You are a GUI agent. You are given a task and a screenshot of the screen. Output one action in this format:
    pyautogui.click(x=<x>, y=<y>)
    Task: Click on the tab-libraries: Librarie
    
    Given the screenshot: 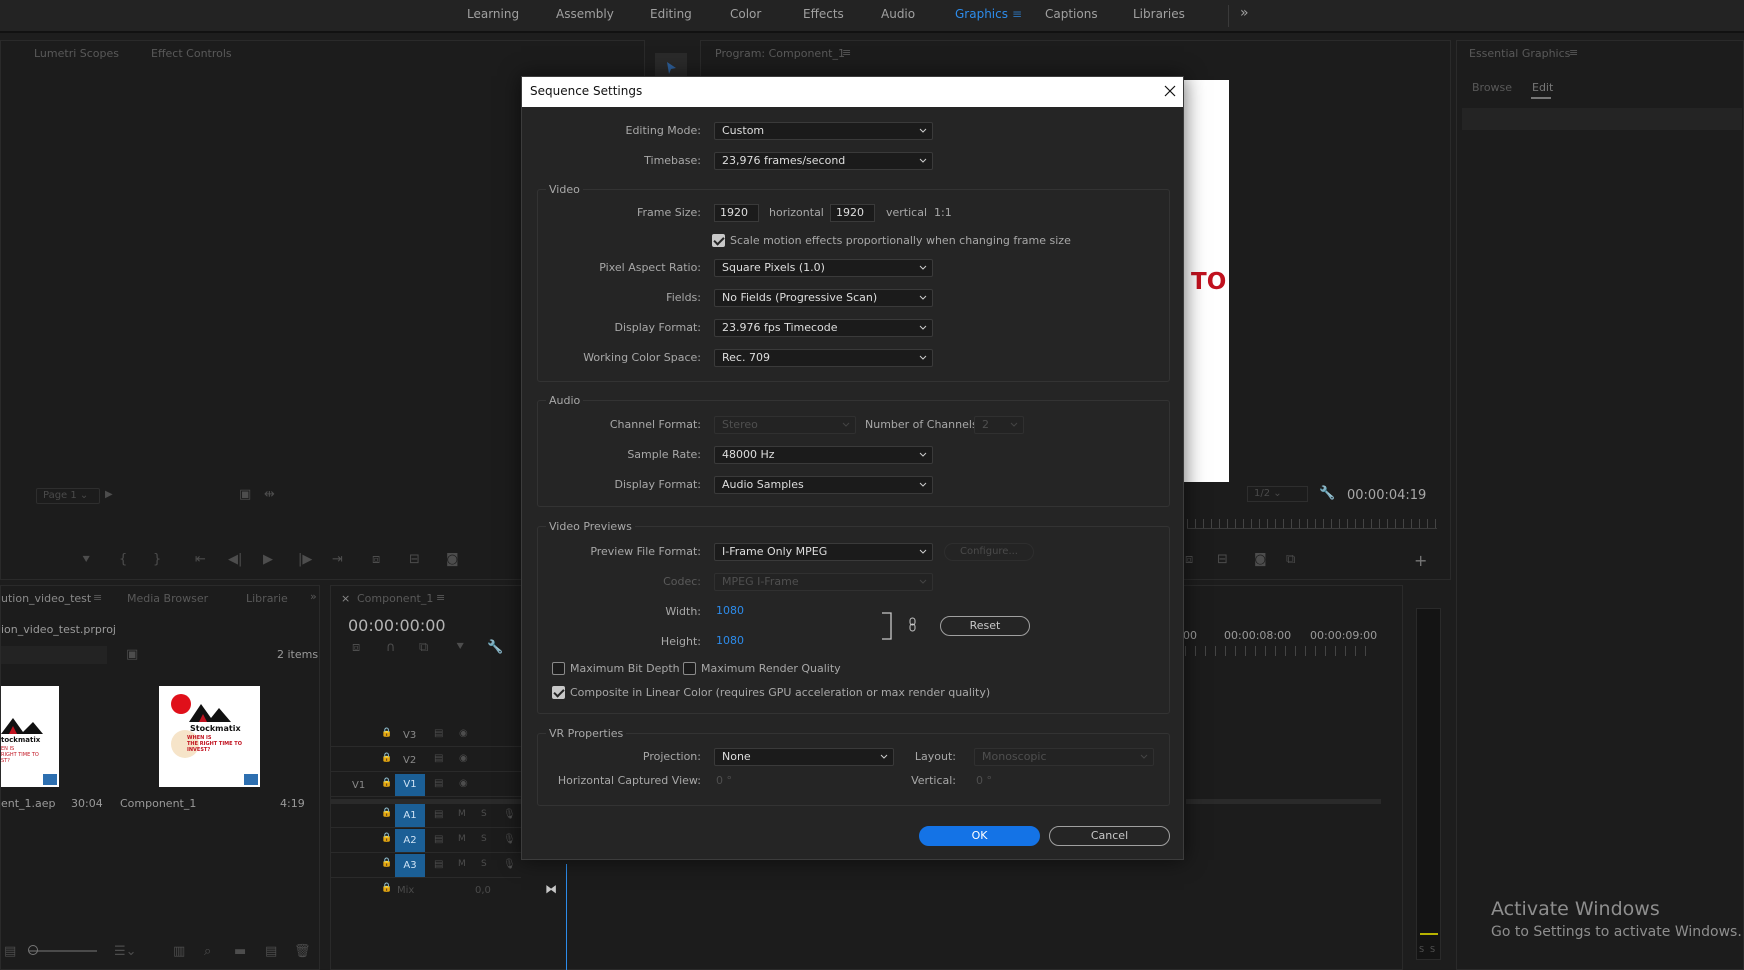 What is the action you would take?
    pyautogui.click(x=267, y=598)
    